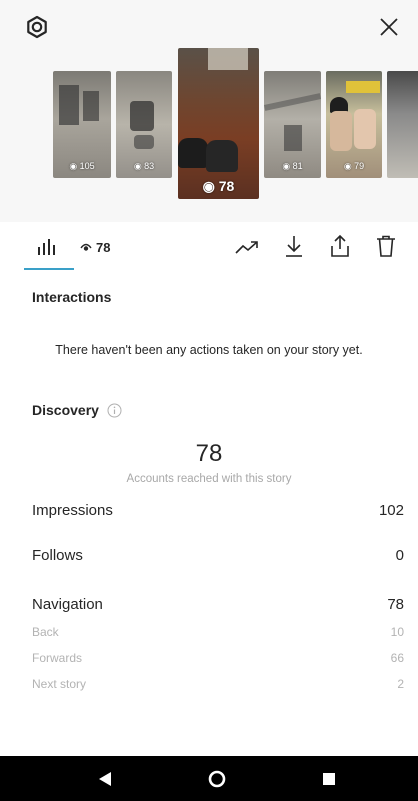  Describe the element at coordinates (59, 684) in the screenshot. I see `metric-label: Next story` at that location.